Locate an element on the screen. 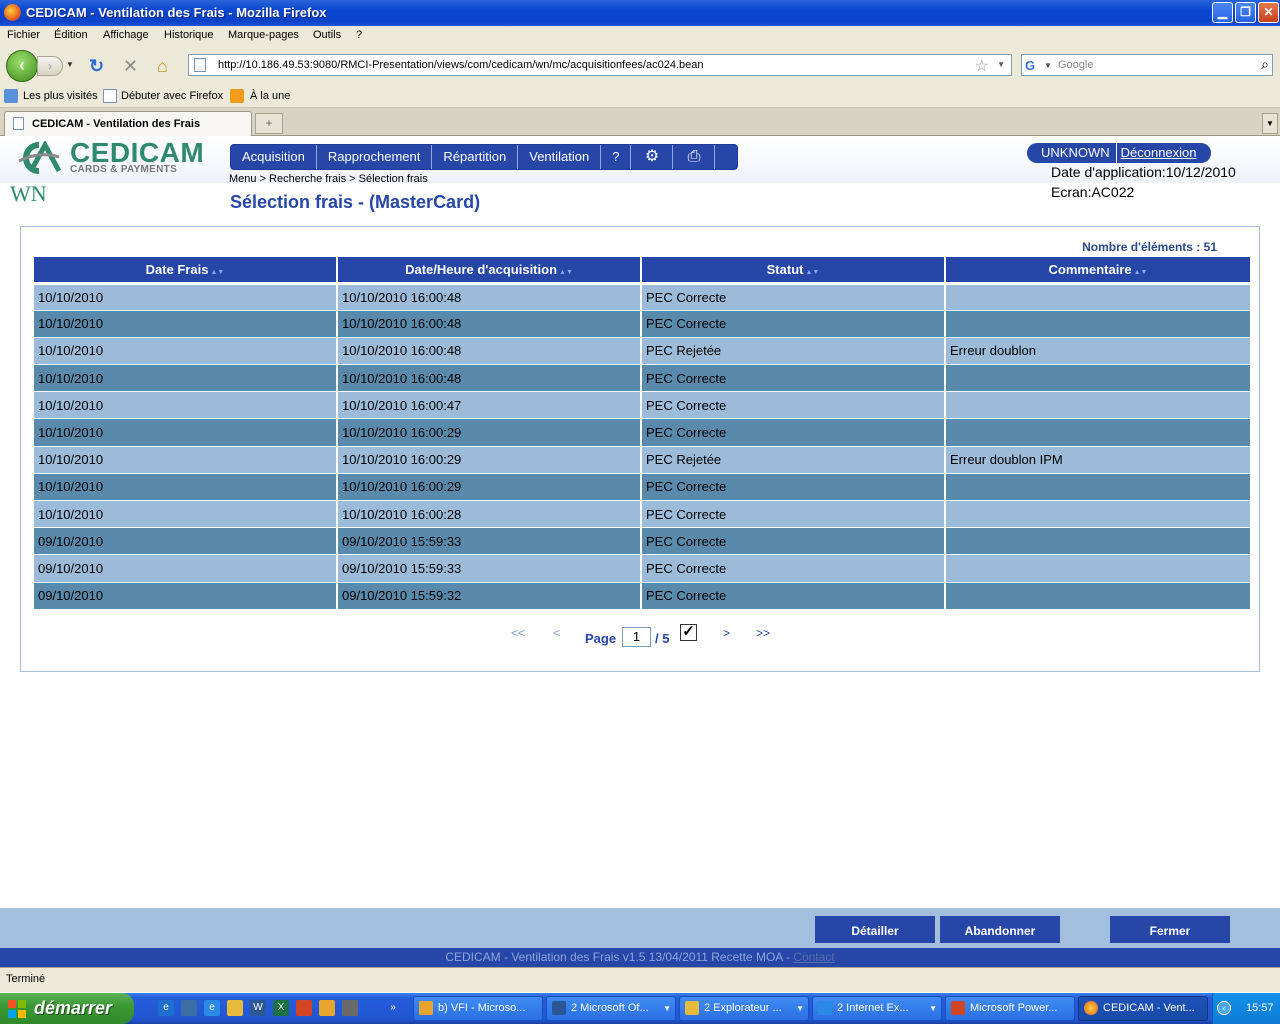 This screenshot has width=1280, height=1024. start-button: démarrer is located at coordinates (67, 1008).